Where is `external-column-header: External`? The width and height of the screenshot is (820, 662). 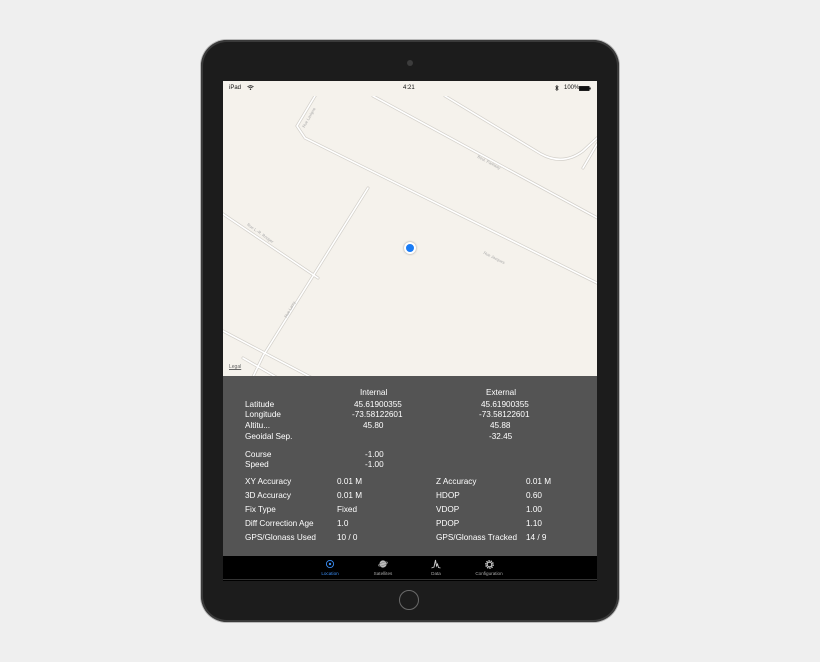 external-column-header: External is located at coordinates (501, 392).